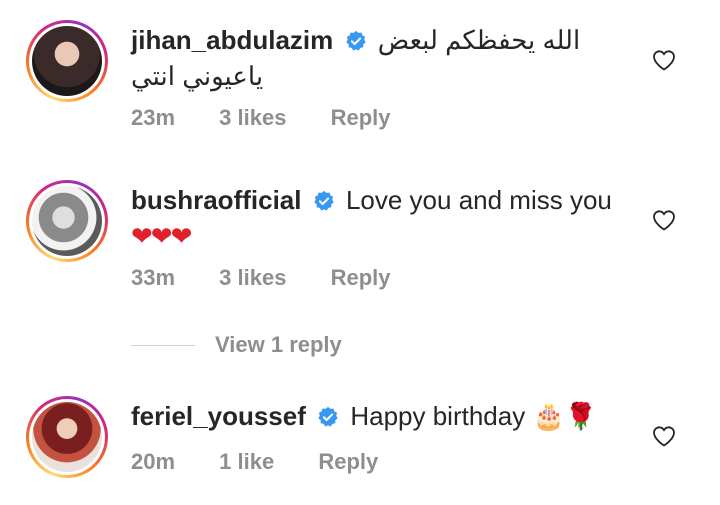  What do you see at coordinates (278, 344) in the screenshot?
I see `view-replies-label: View 1 reply` at bounding box center [278, 344].